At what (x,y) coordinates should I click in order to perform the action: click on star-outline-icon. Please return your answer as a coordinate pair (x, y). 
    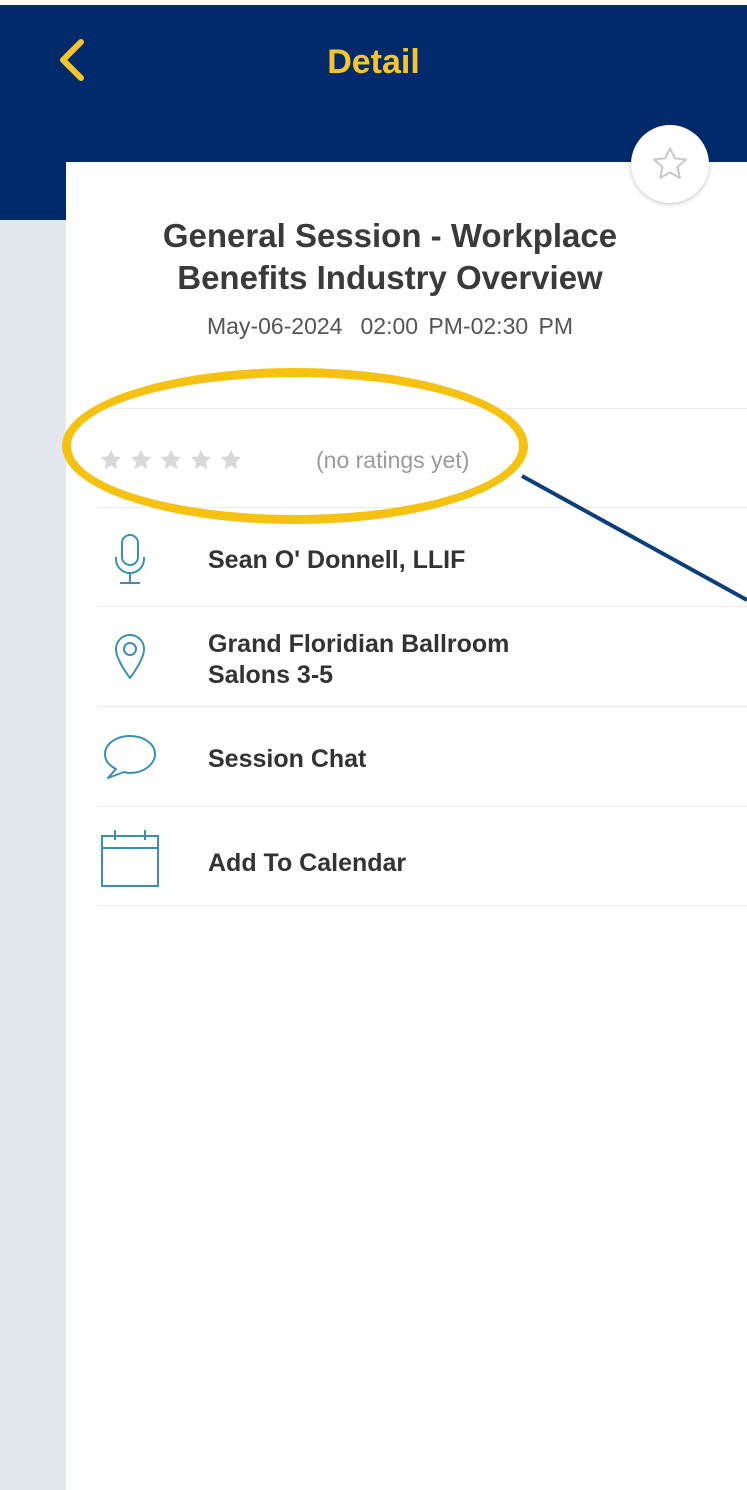
    Looking at the image, I should click on (670, 163).